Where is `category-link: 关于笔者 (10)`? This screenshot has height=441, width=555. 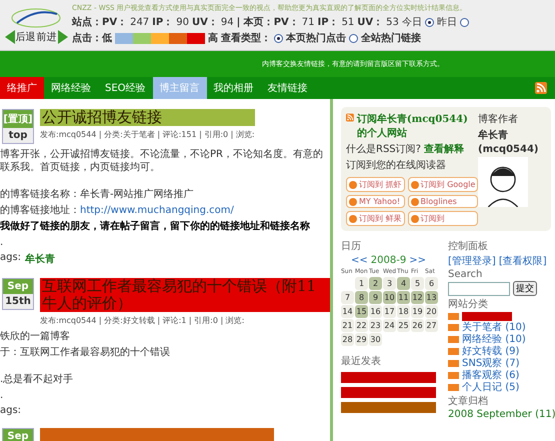 category-link: 关于笔者 (10) is located at coordinates (494, 327).